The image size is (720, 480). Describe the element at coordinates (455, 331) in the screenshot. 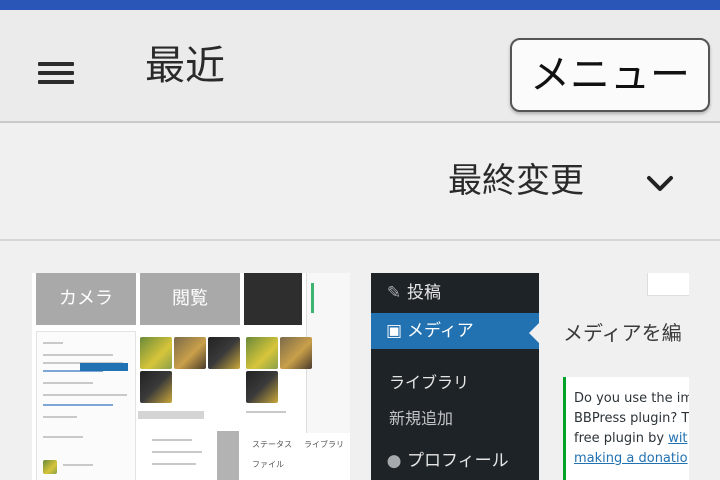

I see `sidebar-item-media: ▣ メディア` at that location.